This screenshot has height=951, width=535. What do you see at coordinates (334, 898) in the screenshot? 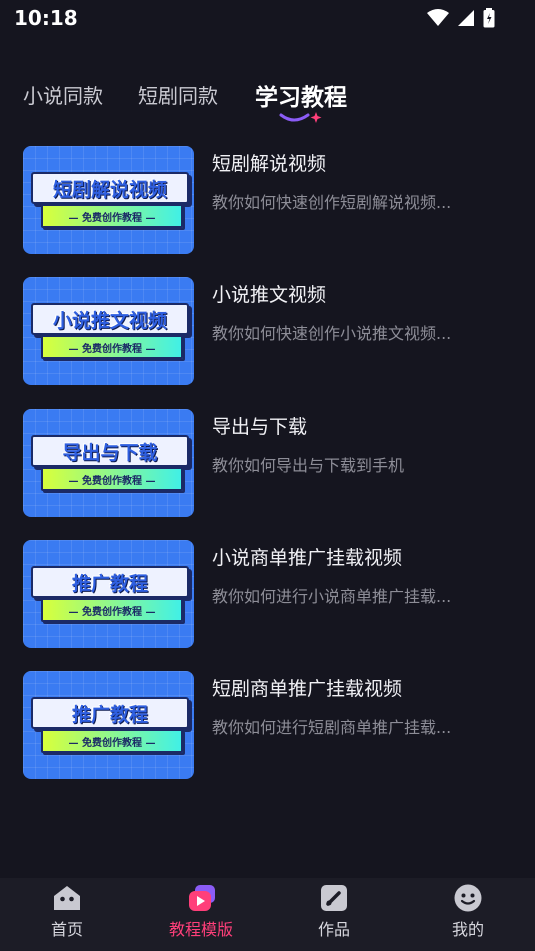
I see `works-icon` at bounding box center [334, 898].